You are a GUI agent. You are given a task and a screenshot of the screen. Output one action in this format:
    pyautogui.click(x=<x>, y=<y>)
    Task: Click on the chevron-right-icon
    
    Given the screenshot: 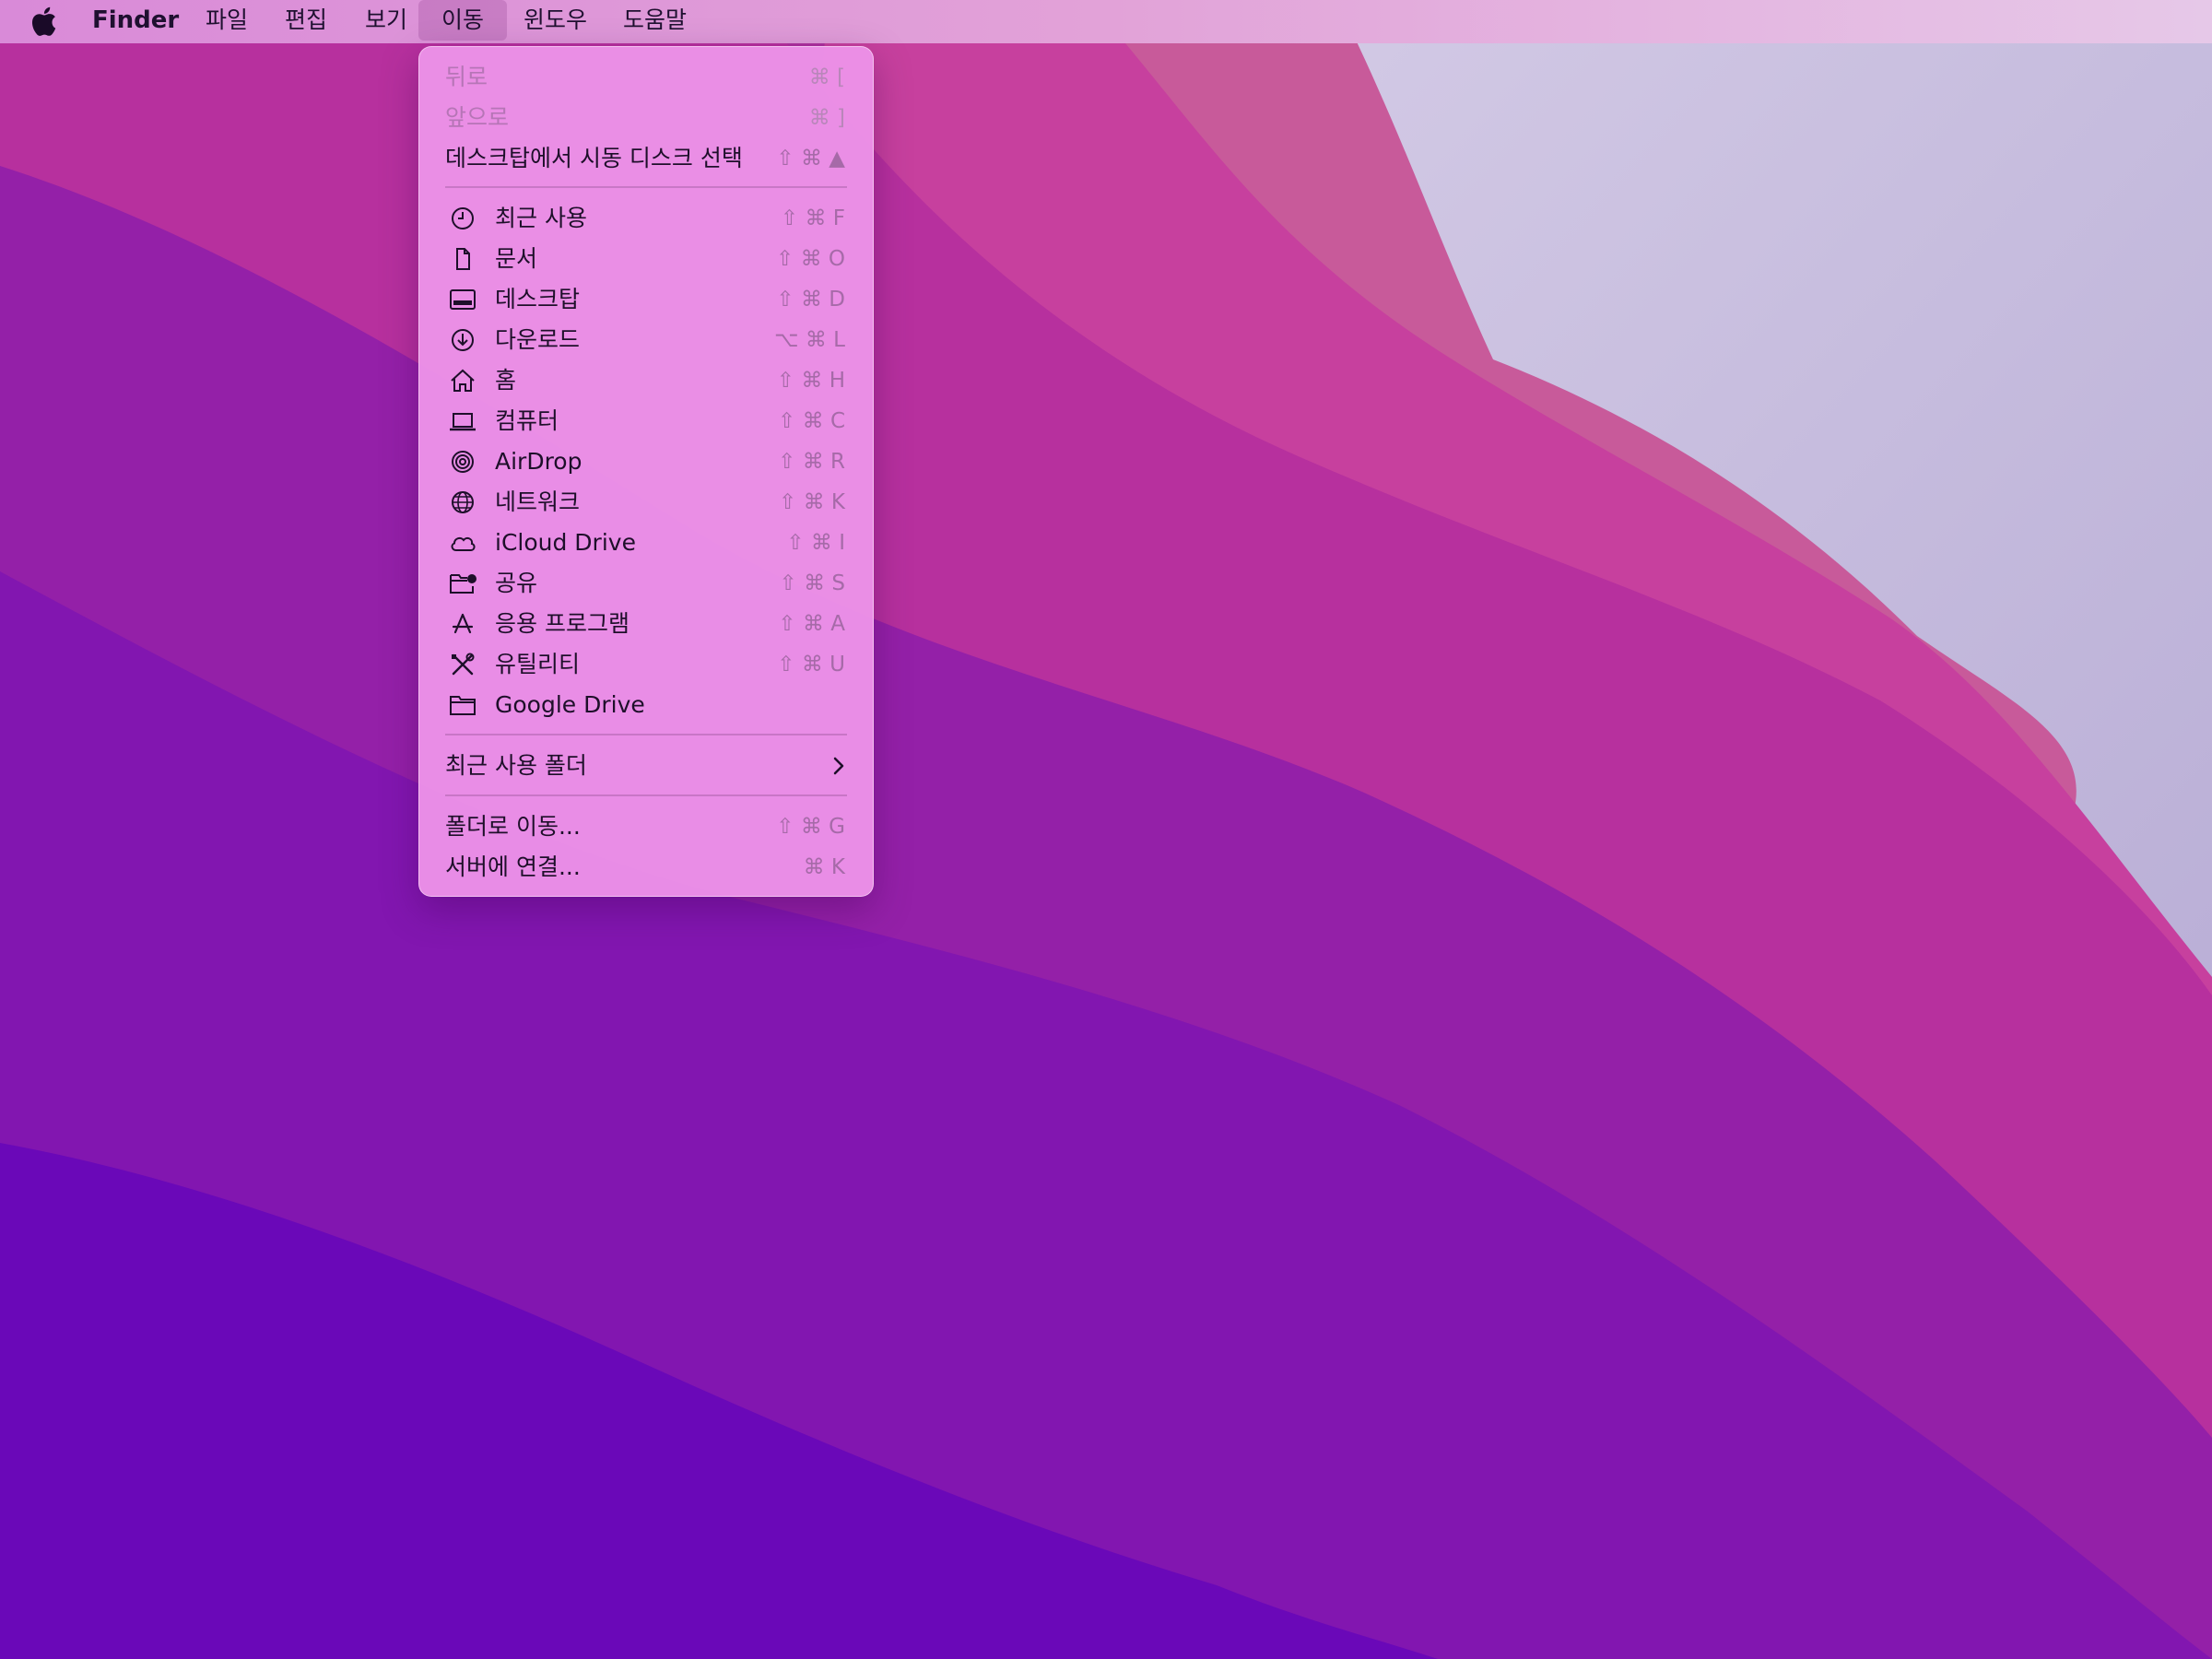 What is the action you would take?
    pyautogui.click(x=838, y=766)
    